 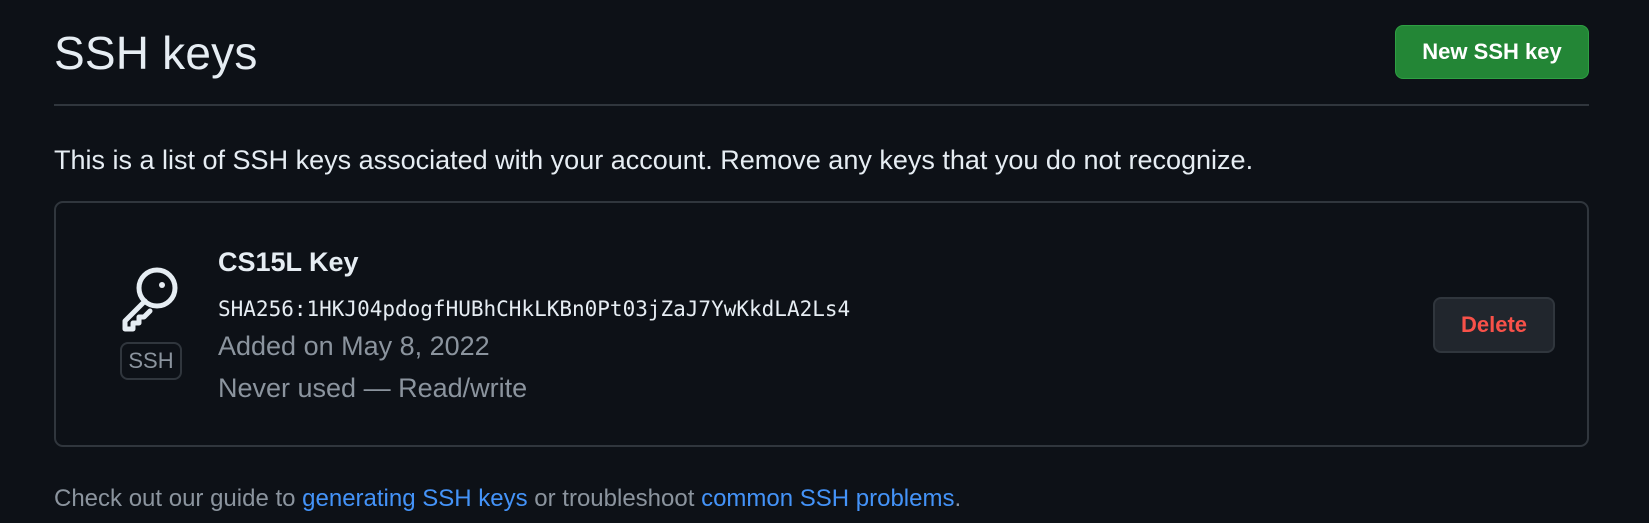 What do you see at coordinates (354, 346) in the screenshot?
I see `key-added-date: Added on May 8, 2022` at bounding box center [354, 346].